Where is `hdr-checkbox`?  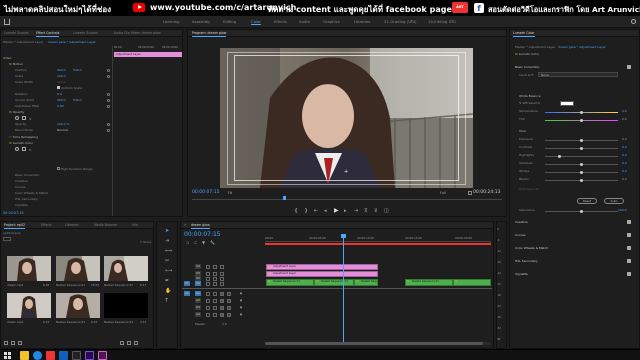
hdr-checkbox is located at coordinates (58, 168).